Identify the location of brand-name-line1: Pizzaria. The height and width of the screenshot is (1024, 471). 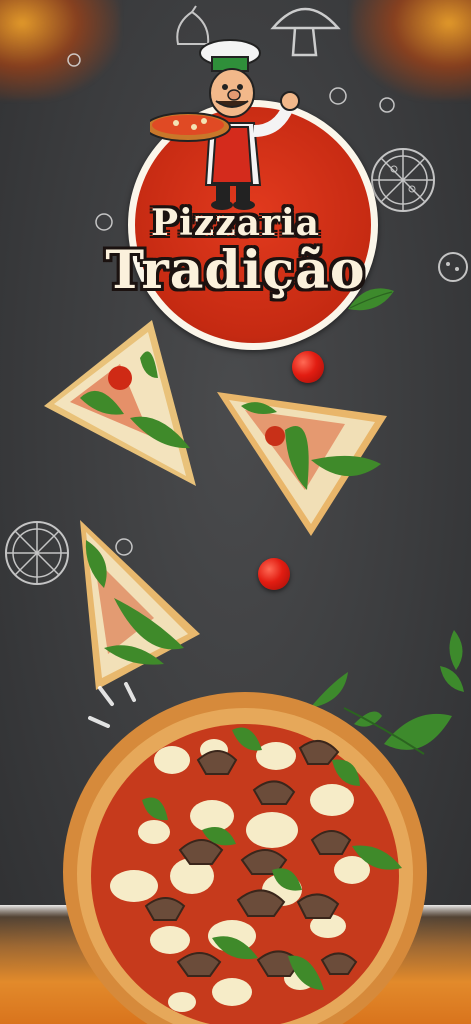
(235, 223).